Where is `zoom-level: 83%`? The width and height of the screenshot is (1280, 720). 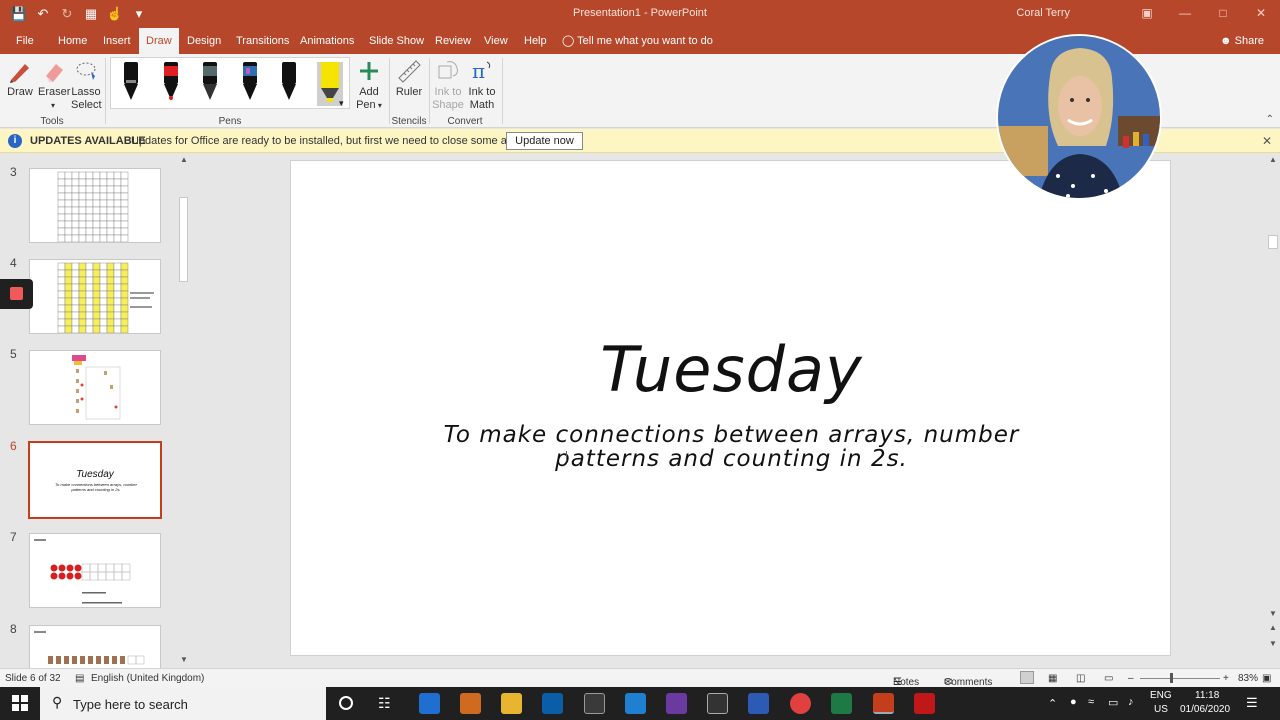
zoom-level: 83% is located at coordinates (1248, 678).